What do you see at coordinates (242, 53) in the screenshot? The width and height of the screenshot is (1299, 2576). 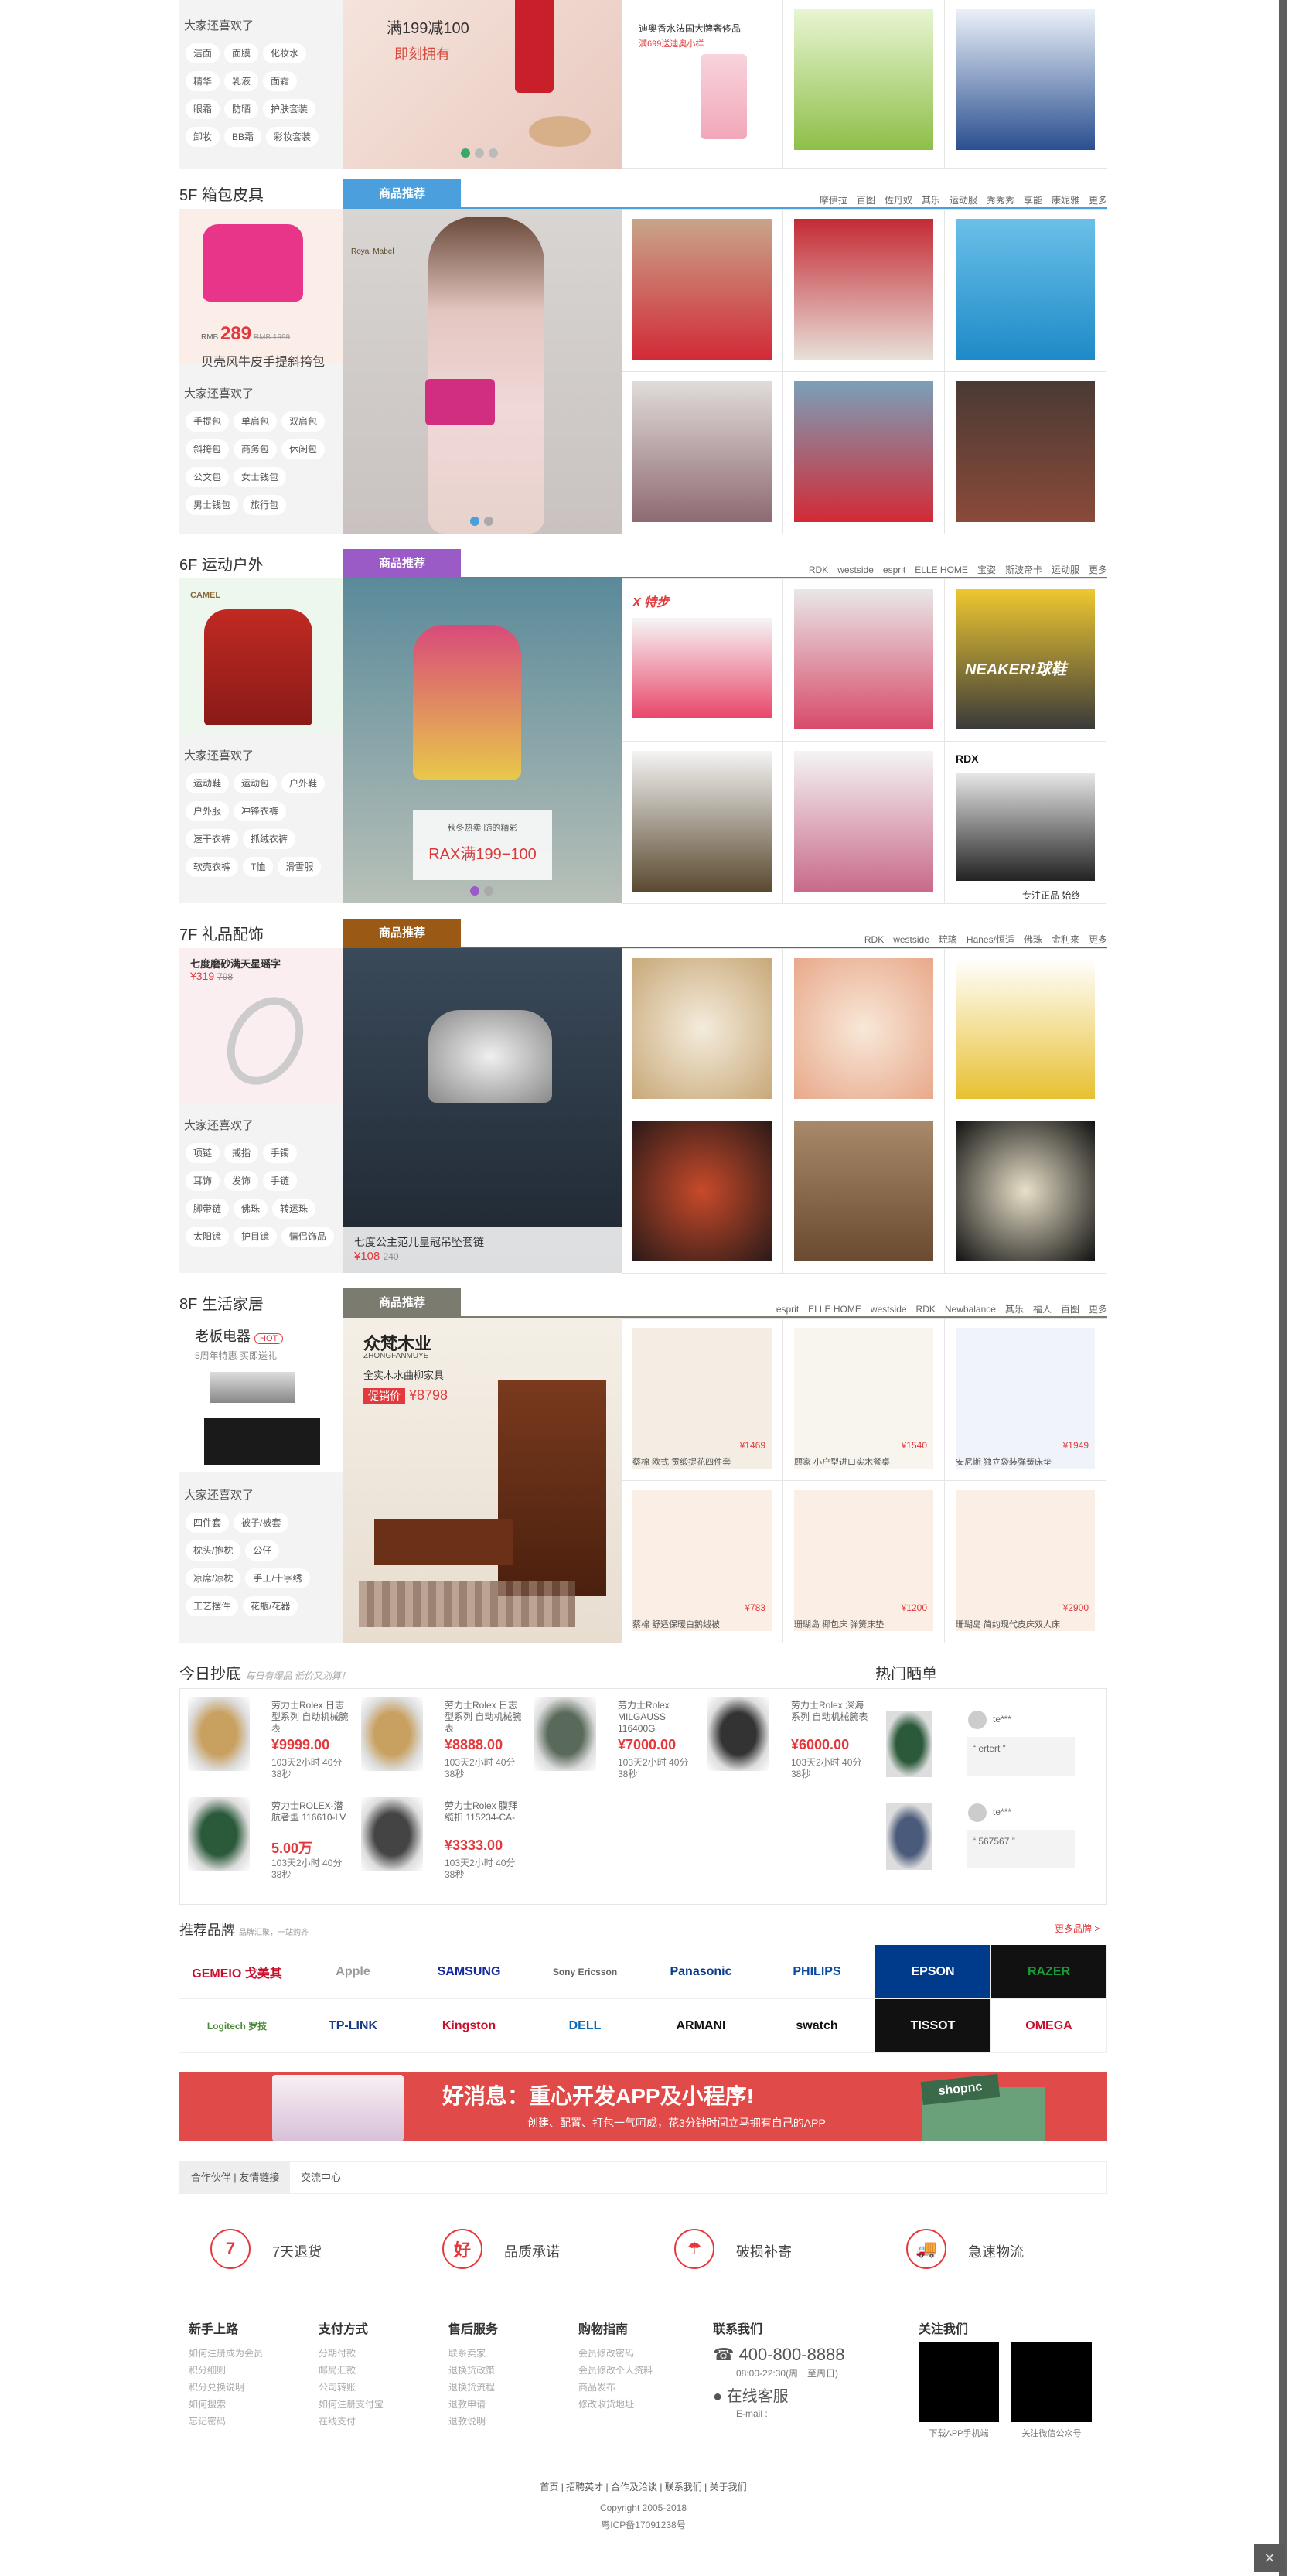 I see `tag-link: 面膜` at bounding box center [242, 53].